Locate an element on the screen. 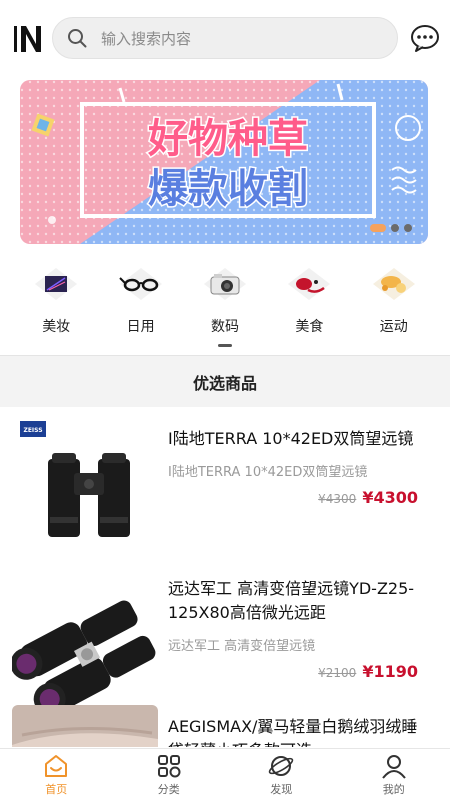 The width and height of the screenshot is (450, 800). search-bar: 输入搜索内容 is located at coordinates (225, 38).